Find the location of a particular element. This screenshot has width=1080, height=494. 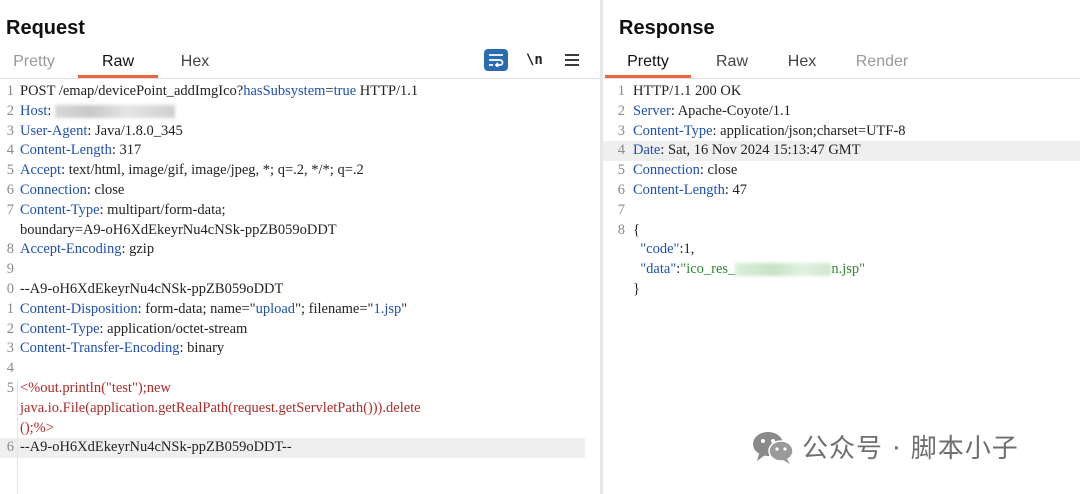

code-token: : gzip is located at coordinates (138, 249).